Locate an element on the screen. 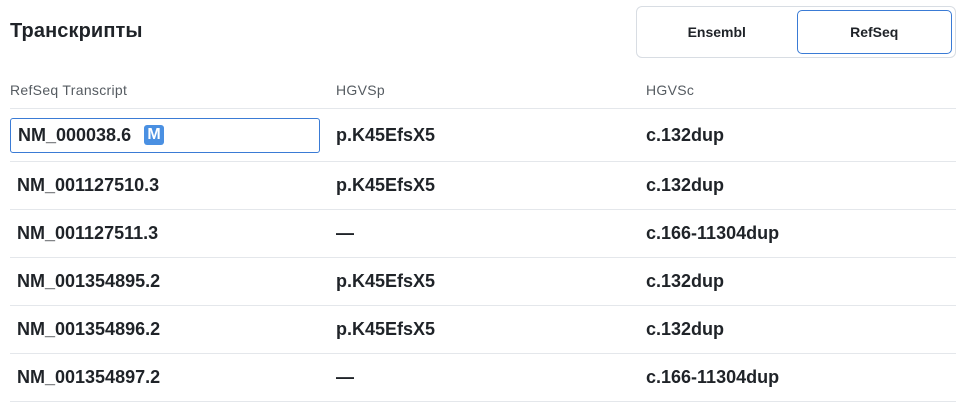  table-row: NM_000038.6 M p.K45EfsX5 c.132dup is located at coordinates (483, 135).